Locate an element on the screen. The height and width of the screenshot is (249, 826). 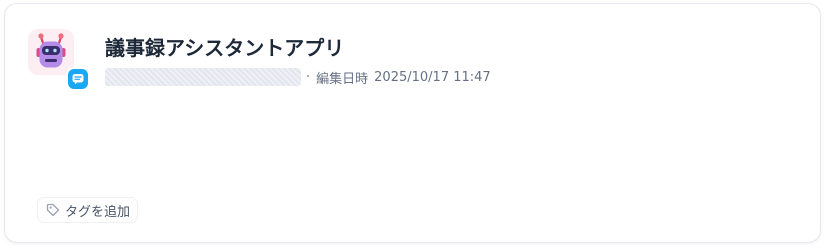
add-tag-button: タグを追加 is located at coordinates (88, 210).